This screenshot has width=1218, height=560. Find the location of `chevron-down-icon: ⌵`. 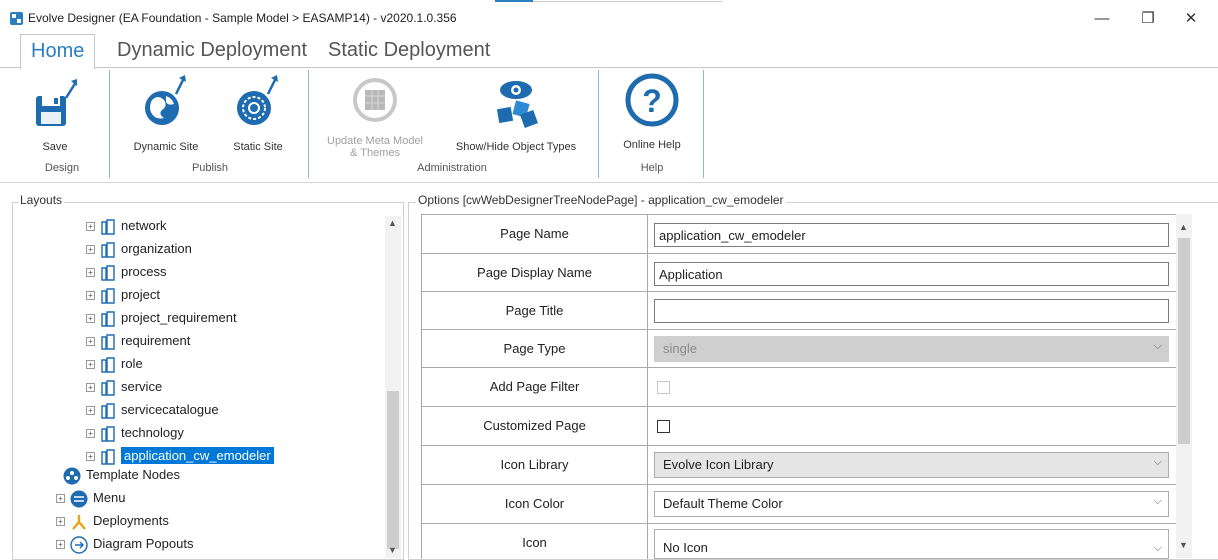

chevron-down-icon: ⌵ is located at coordinates (1157, 462).